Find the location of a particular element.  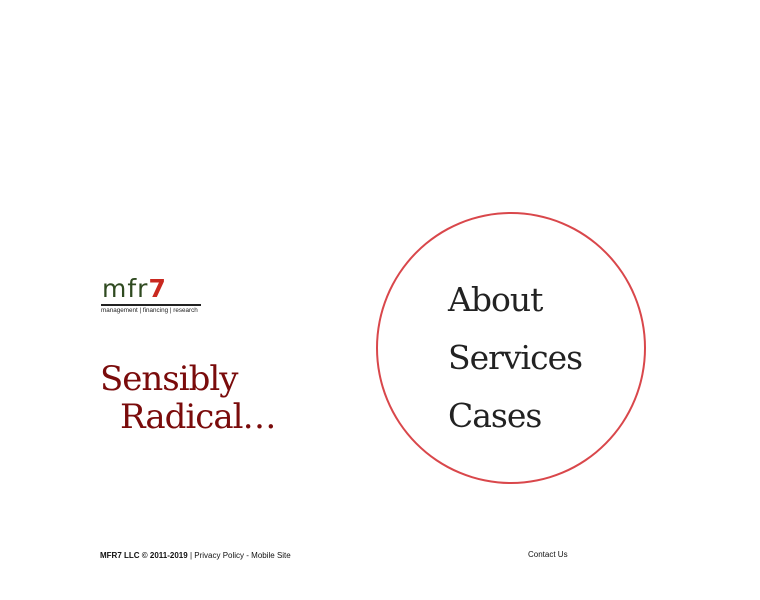

logo: mfr7 management | financing | research is located at coordinates (151, 296).